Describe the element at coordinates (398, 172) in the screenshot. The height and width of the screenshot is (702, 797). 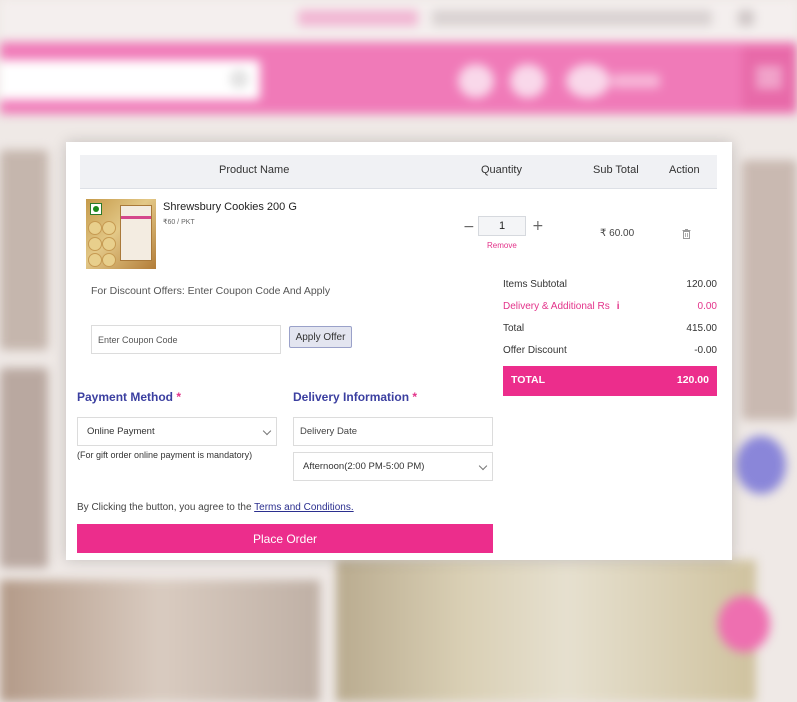
I see `cart-table-header: Product Name Quantity Sub Total Action` at that location.